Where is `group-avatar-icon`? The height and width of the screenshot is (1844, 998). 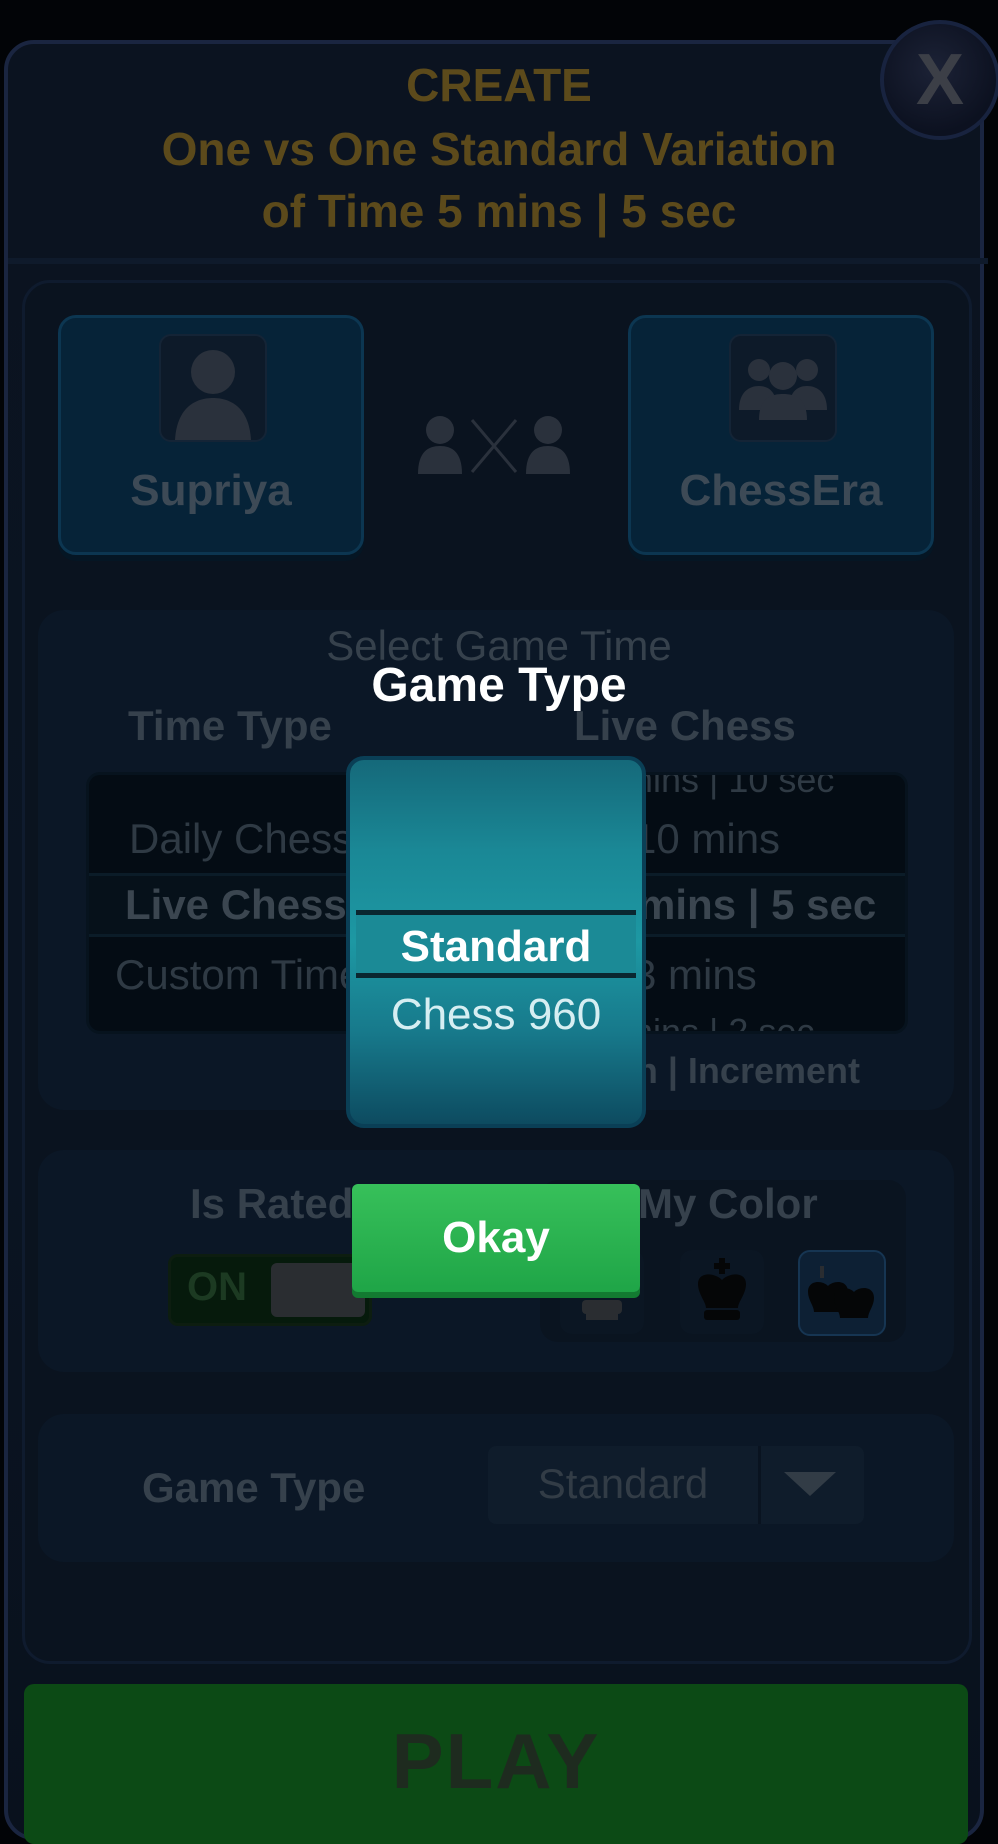
group-avatar-icon is located at coordinates (783, 388).